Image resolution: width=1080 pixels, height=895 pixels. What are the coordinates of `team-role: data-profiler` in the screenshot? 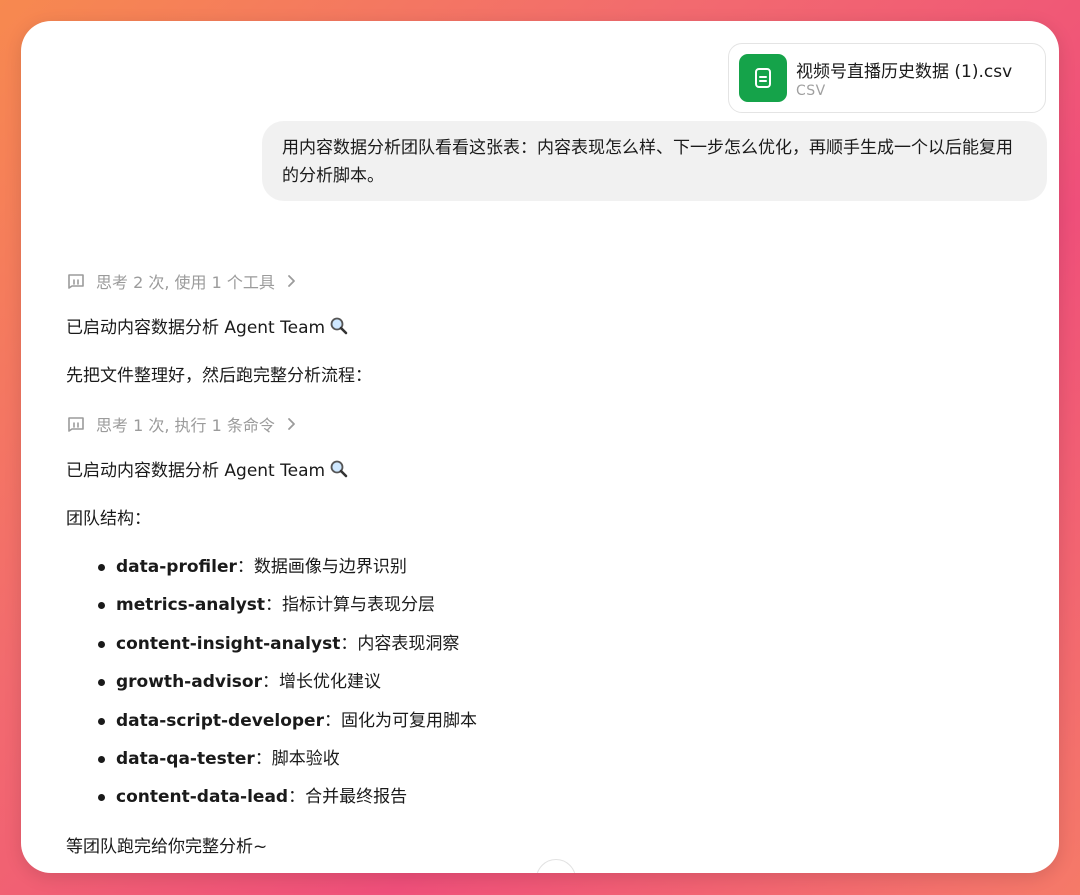 It's located at (176, 567).